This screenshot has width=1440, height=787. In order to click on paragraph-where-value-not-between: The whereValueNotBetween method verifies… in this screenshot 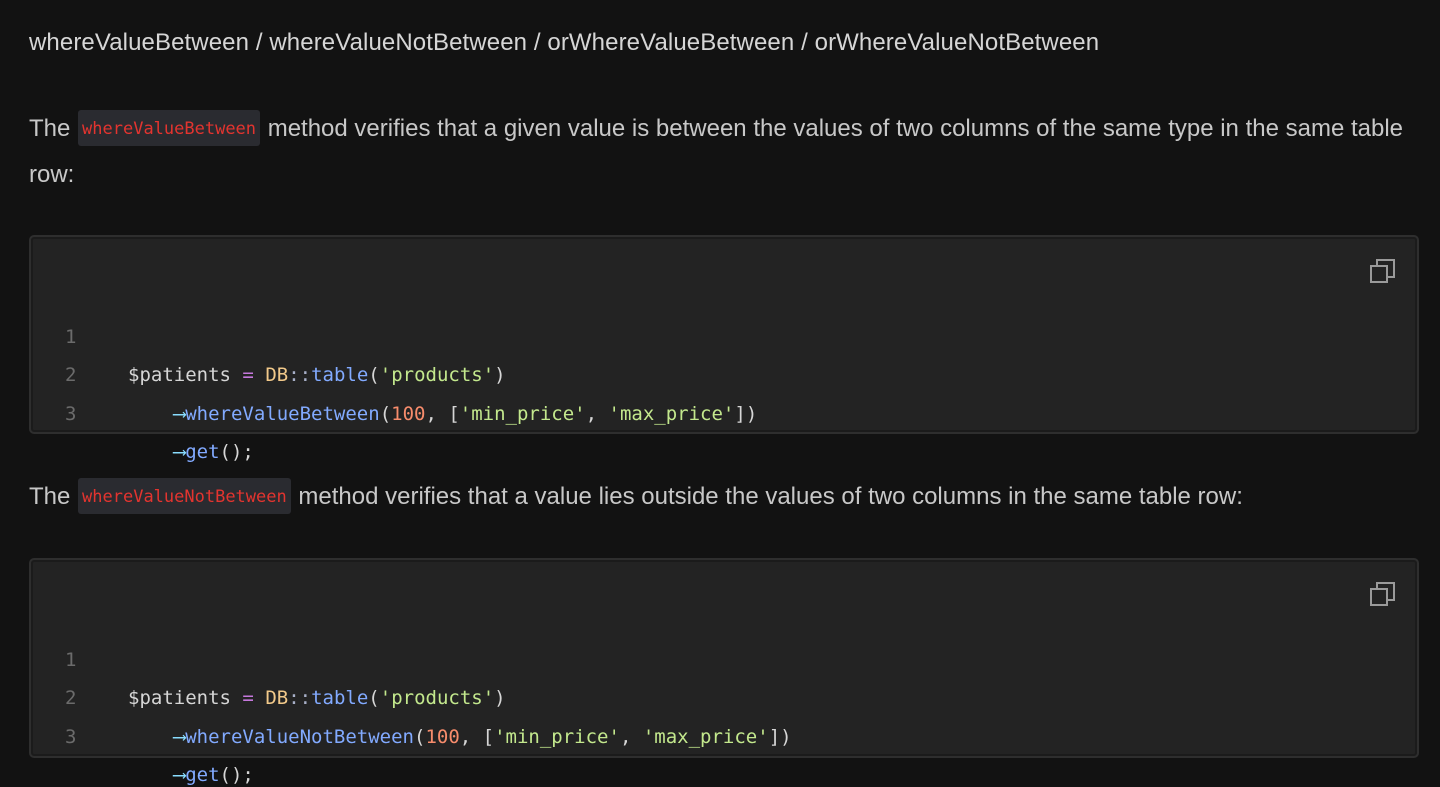, I will do `click(721, 497)`.